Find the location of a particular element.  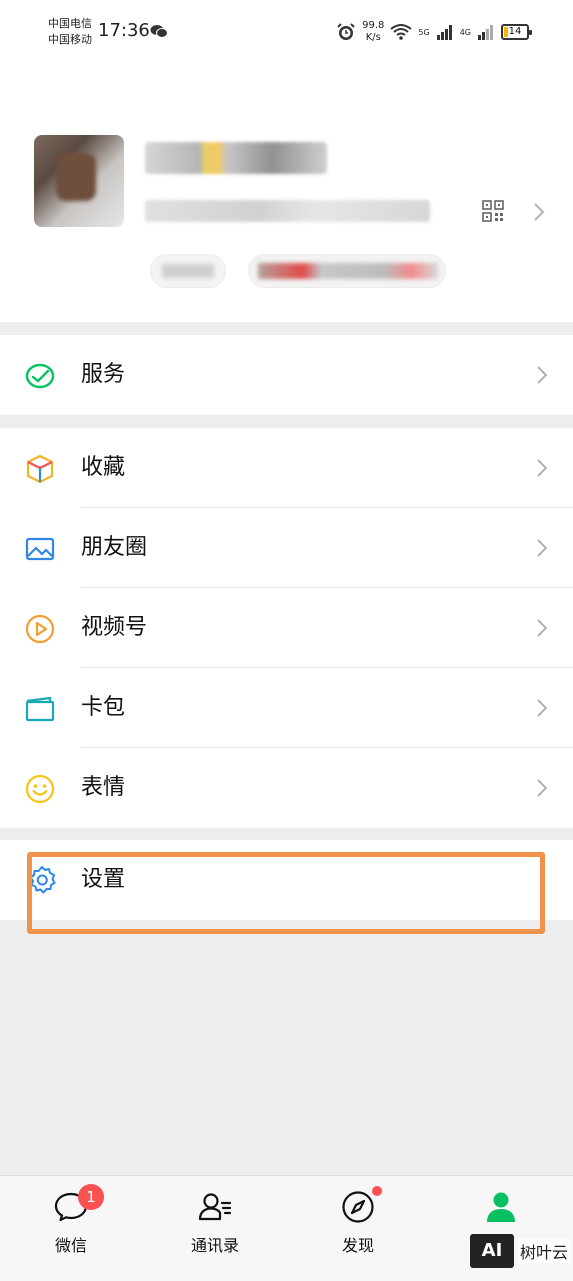

me-person-icon is located at coordinates (501, 1207).